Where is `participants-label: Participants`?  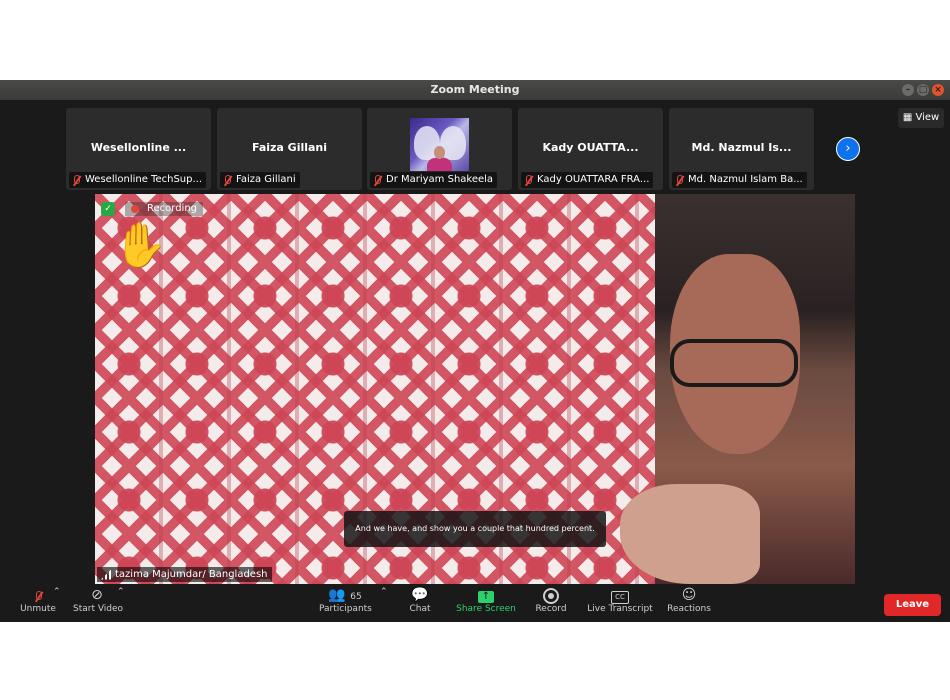
participants-label: Participants is located at coordinates (345, 609).